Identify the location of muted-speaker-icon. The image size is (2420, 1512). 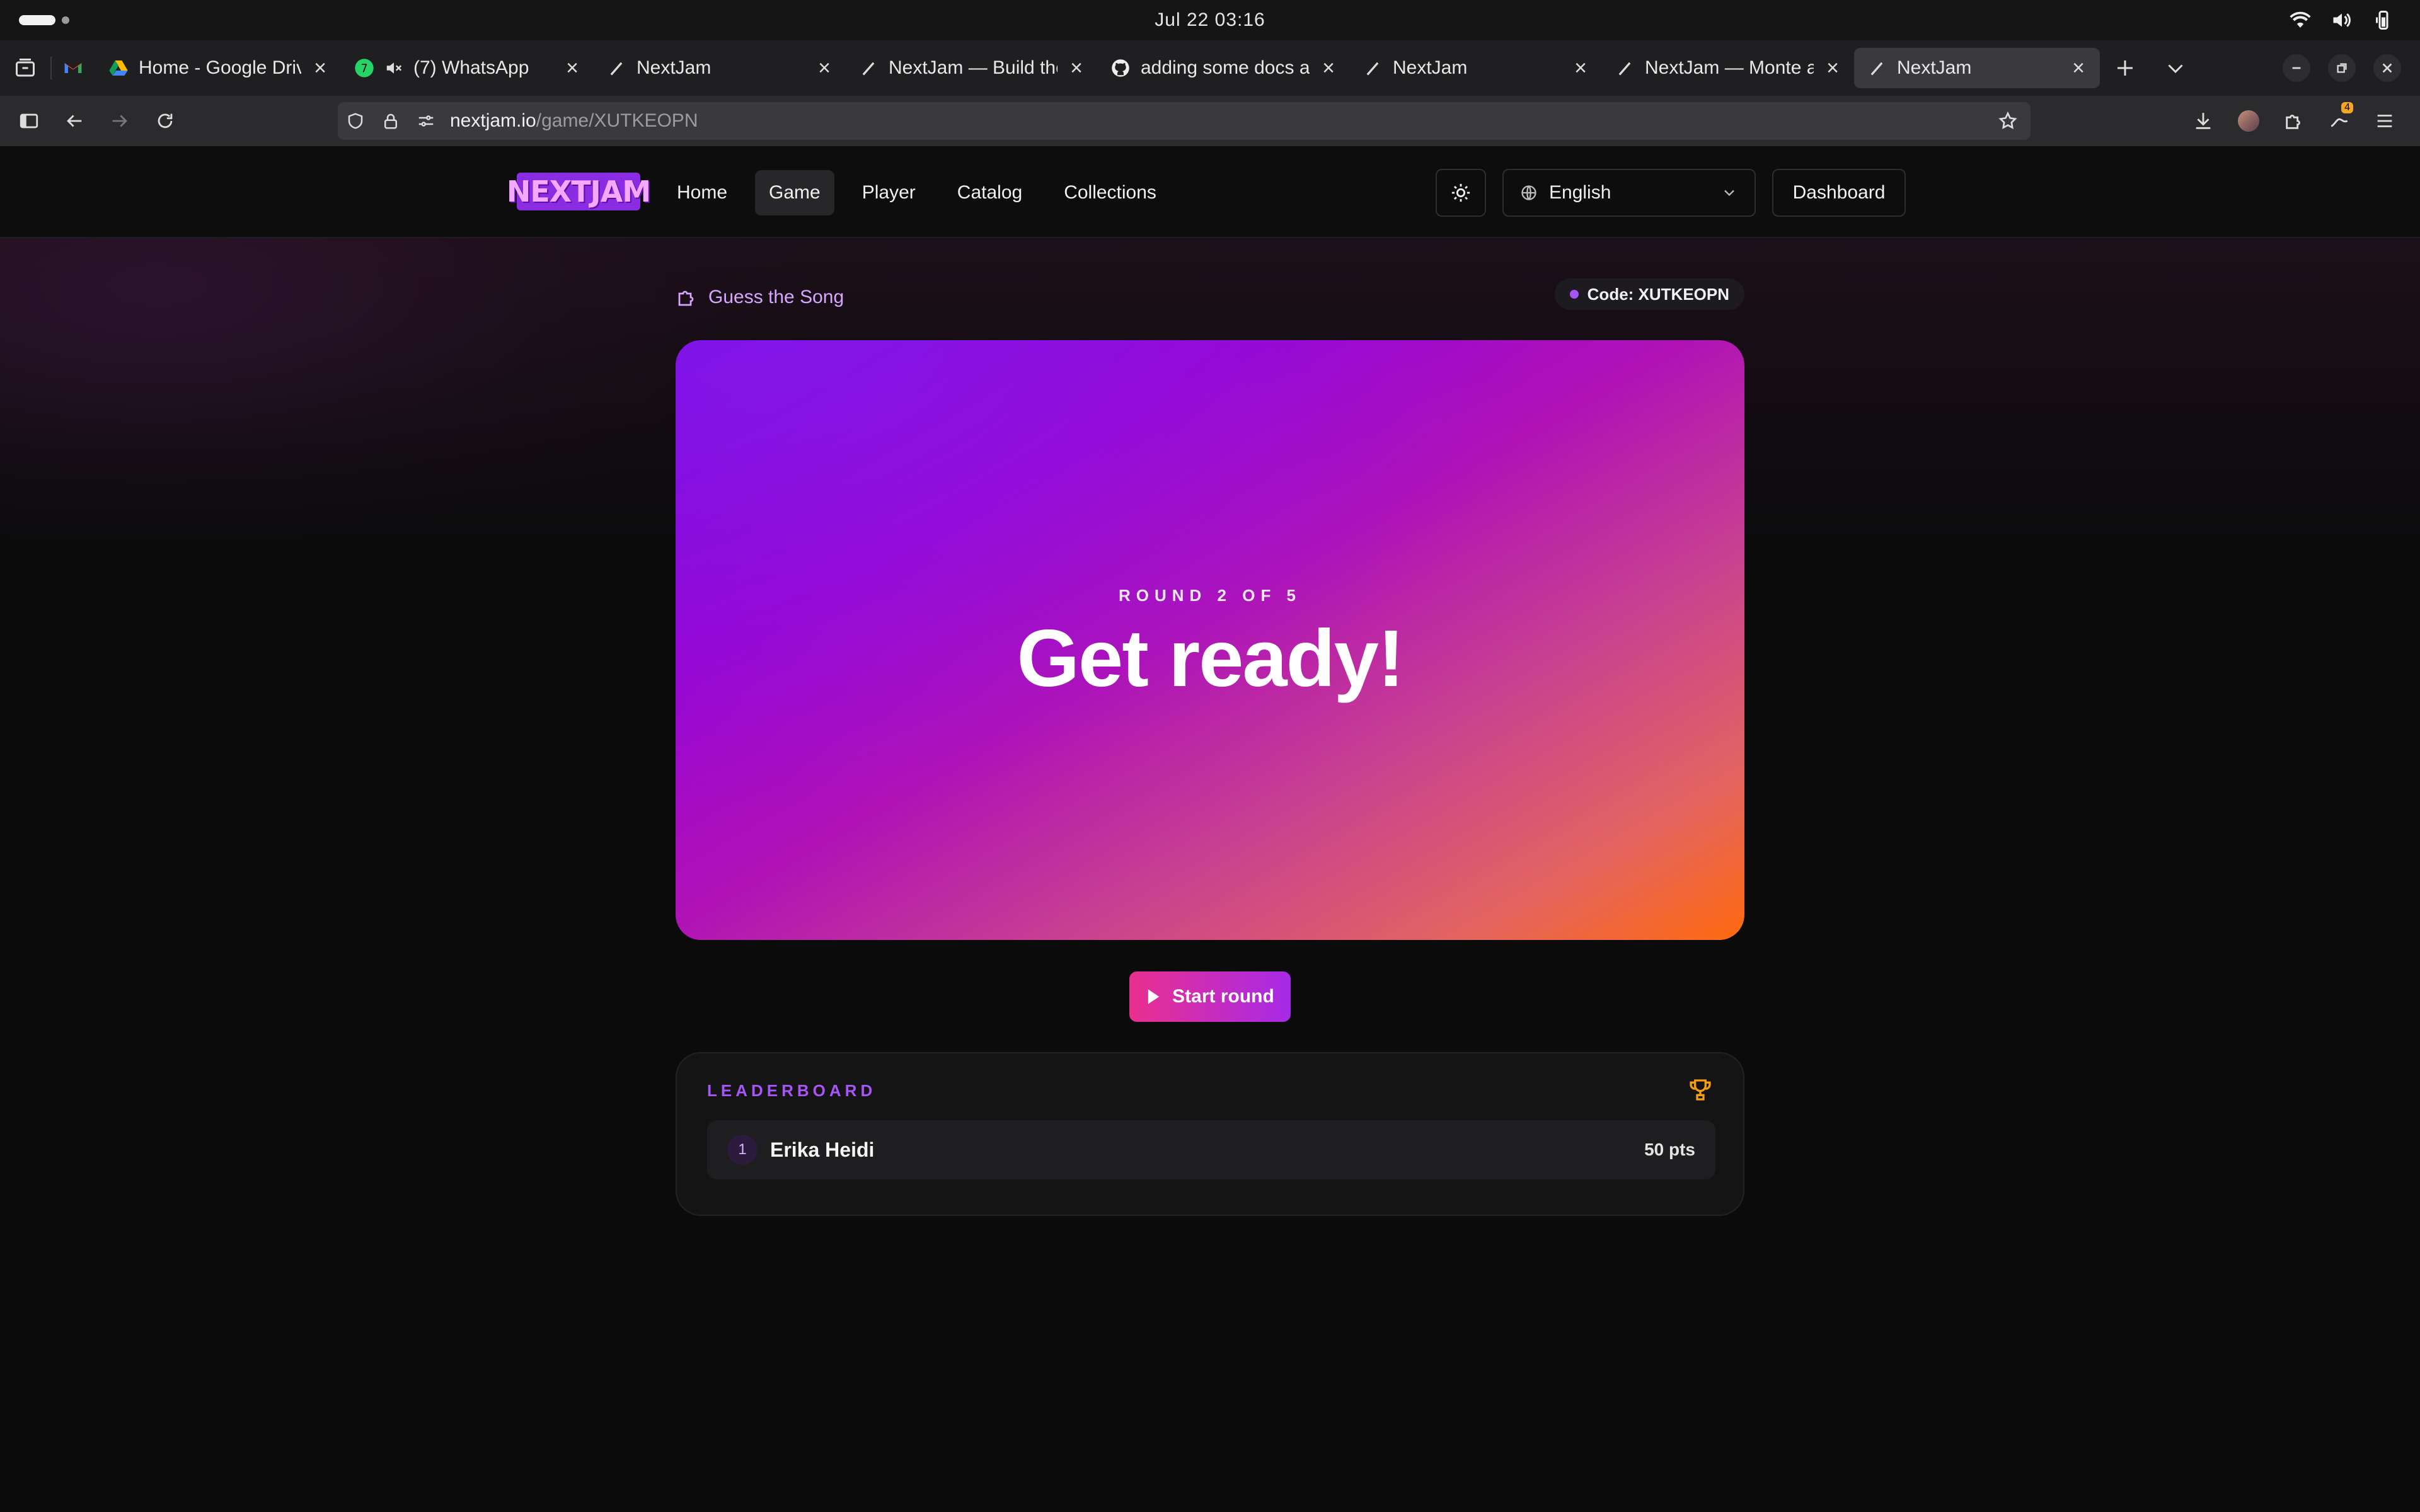
(394, 68).